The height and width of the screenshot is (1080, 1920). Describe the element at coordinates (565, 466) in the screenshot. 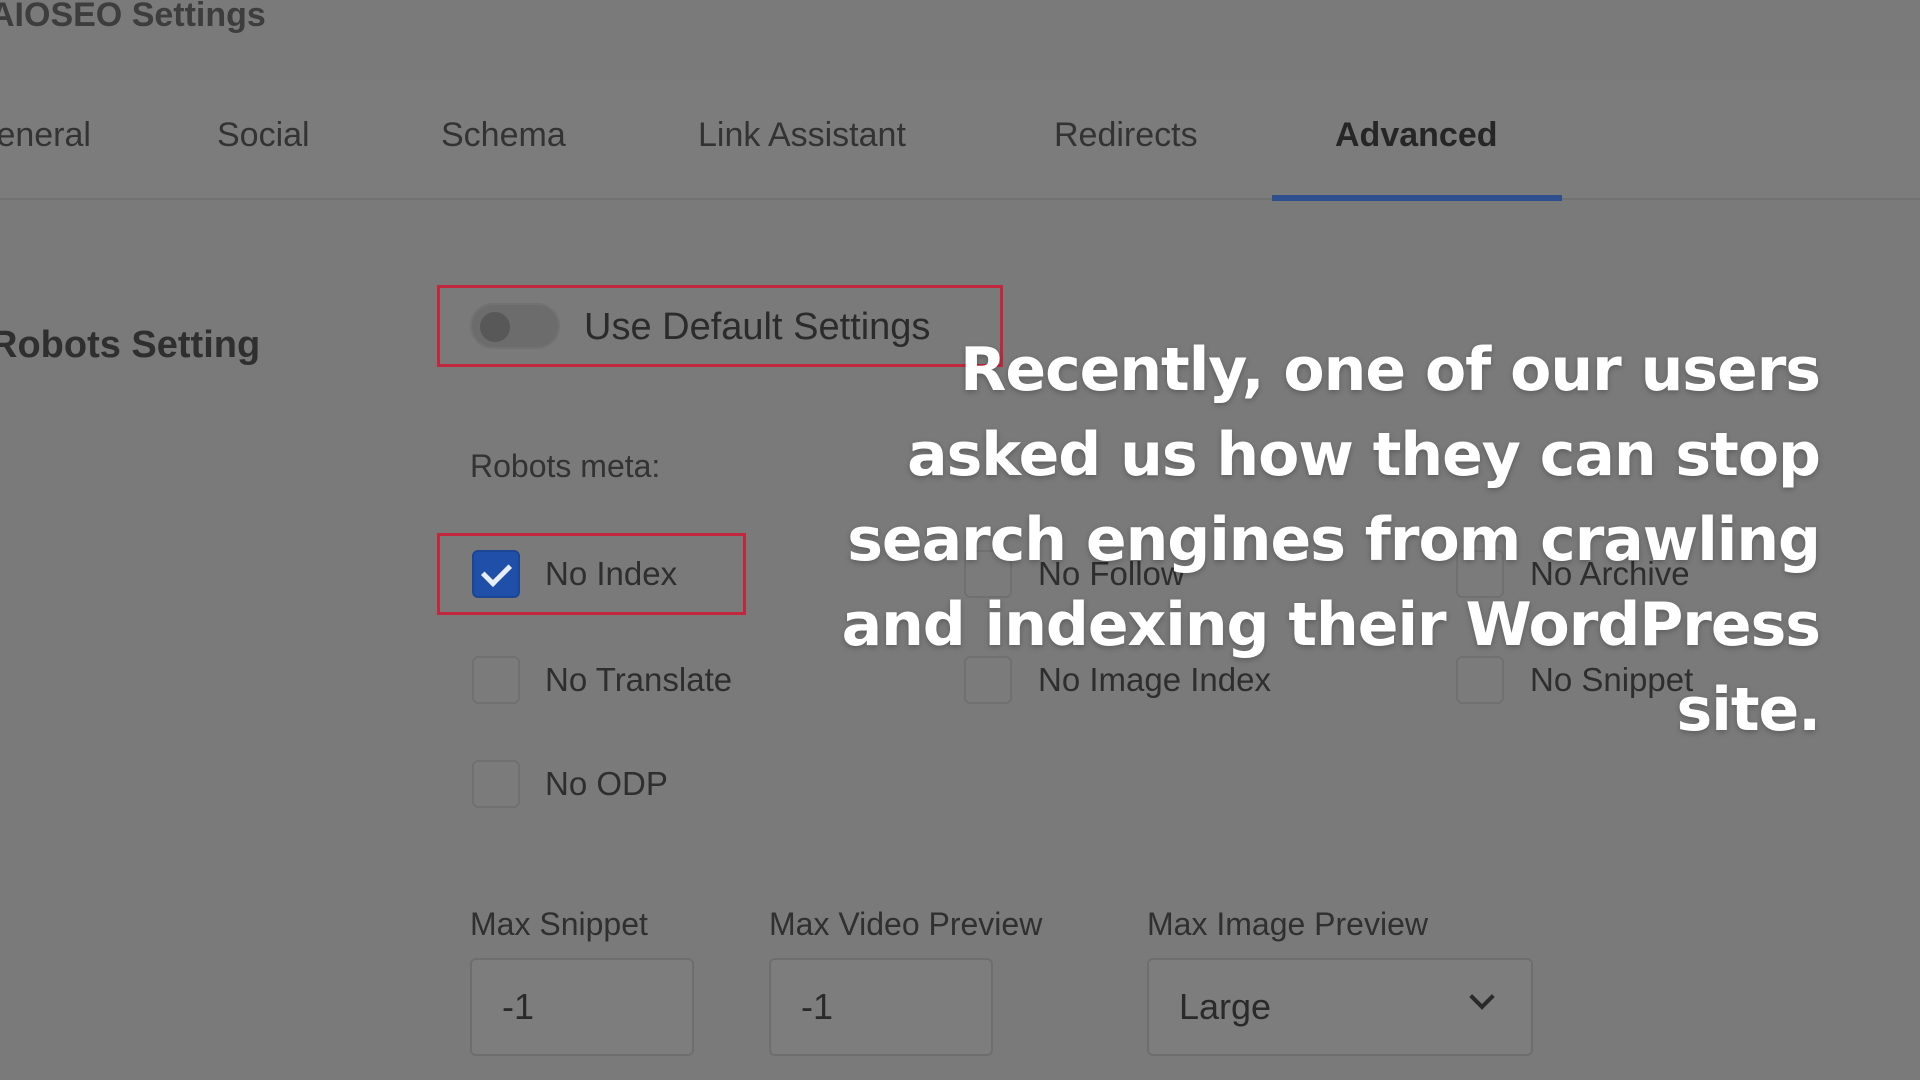

I see `robots-meta-label: Robots meta:` at that location.